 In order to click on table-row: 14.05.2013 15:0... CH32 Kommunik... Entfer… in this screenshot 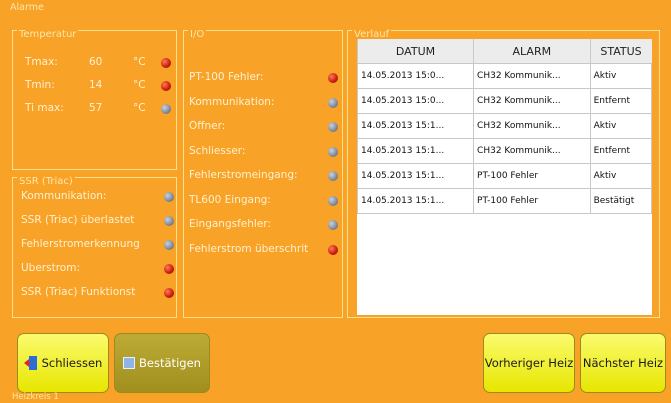, I will do `click(504, 101)`.